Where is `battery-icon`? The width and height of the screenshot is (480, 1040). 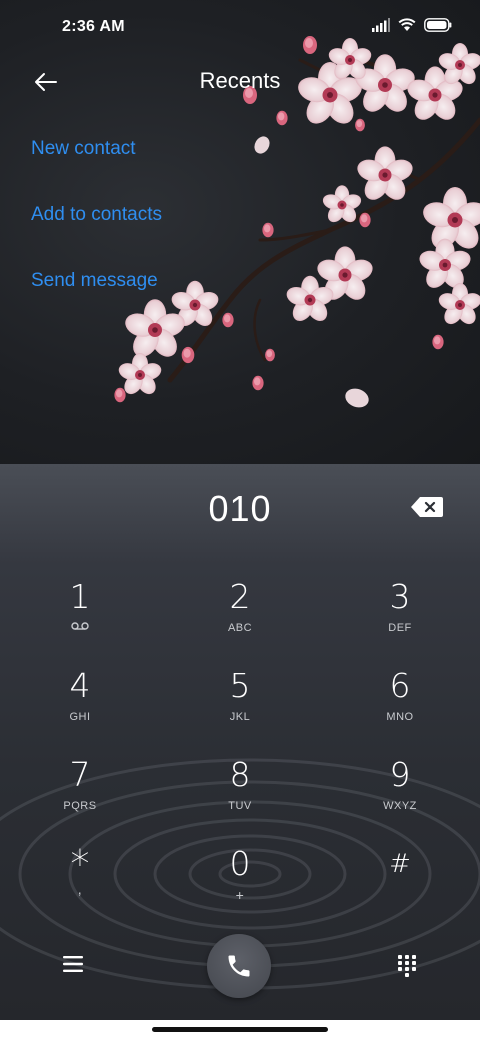 battery-icon is located at coordinates (438, 25).